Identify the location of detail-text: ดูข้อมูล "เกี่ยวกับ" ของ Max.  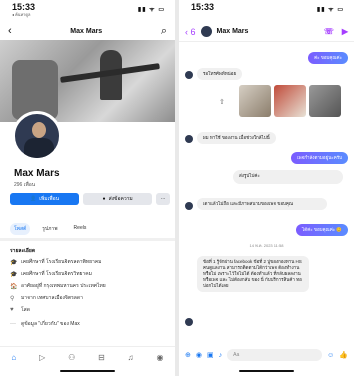
(50, 324).